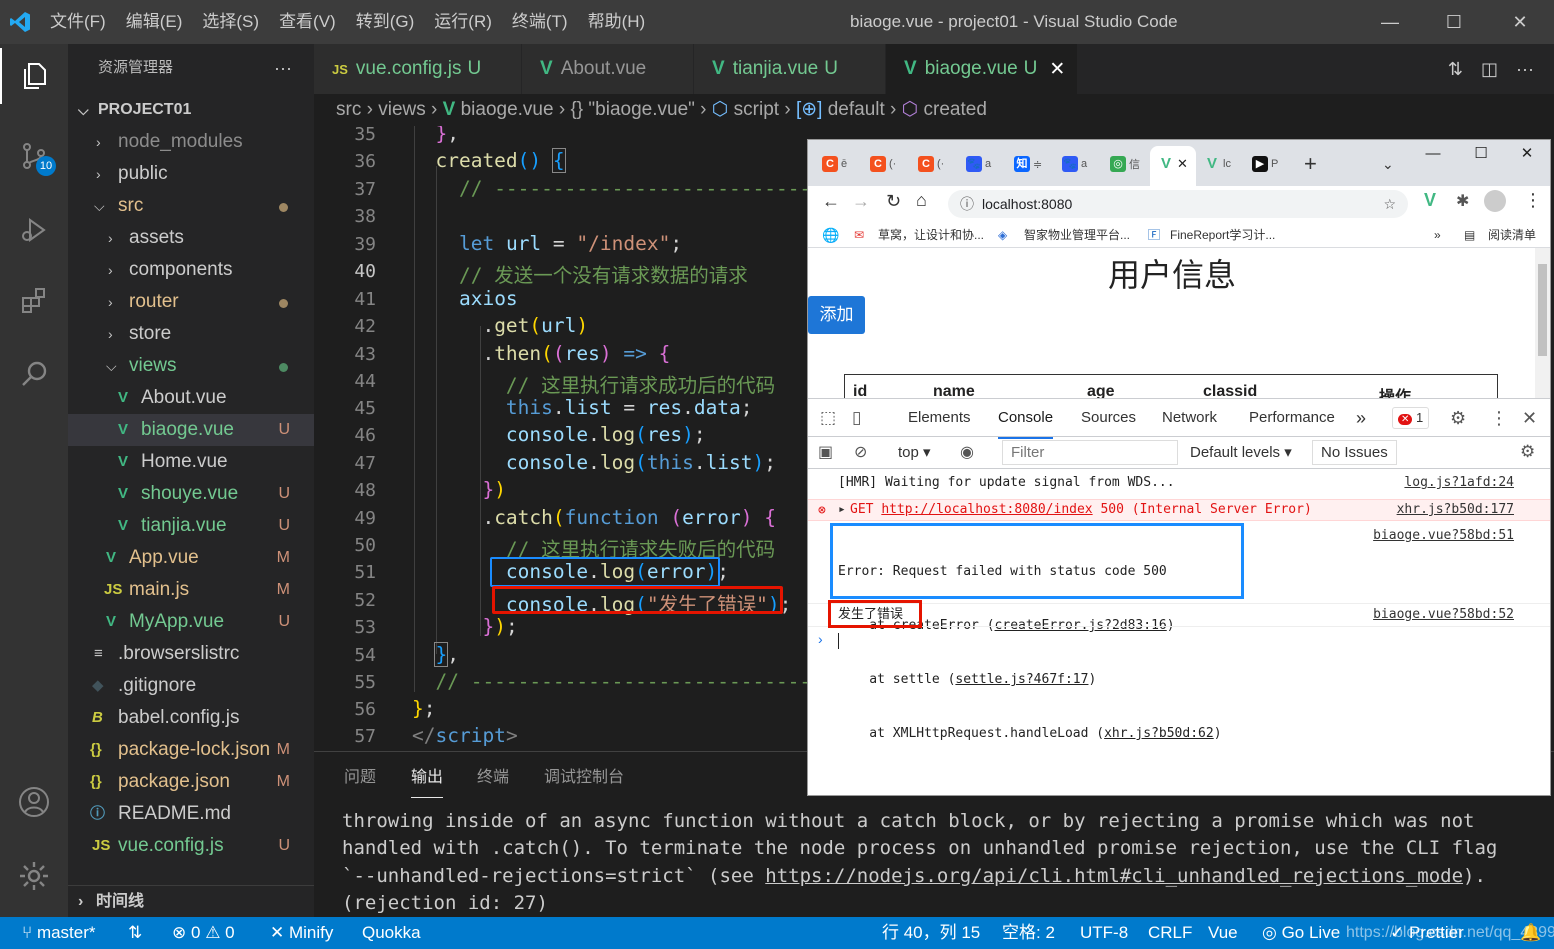  Describe the element at coordinates (1125, 164) in the screenshot. I see `browser-tab: ◎ 信` at that location.